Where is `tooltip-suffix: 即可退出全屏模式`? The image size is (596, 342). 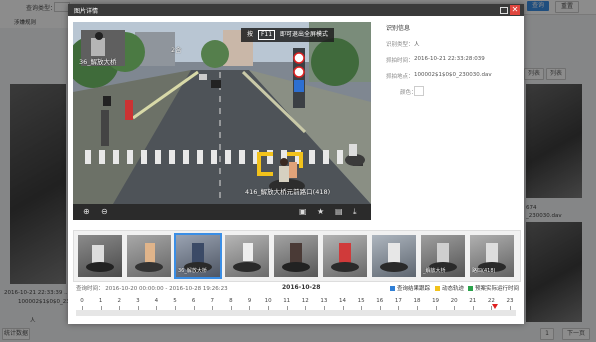 tooltip-suffix: 即可退出全屏模式 is located at coordinates (303, 34).